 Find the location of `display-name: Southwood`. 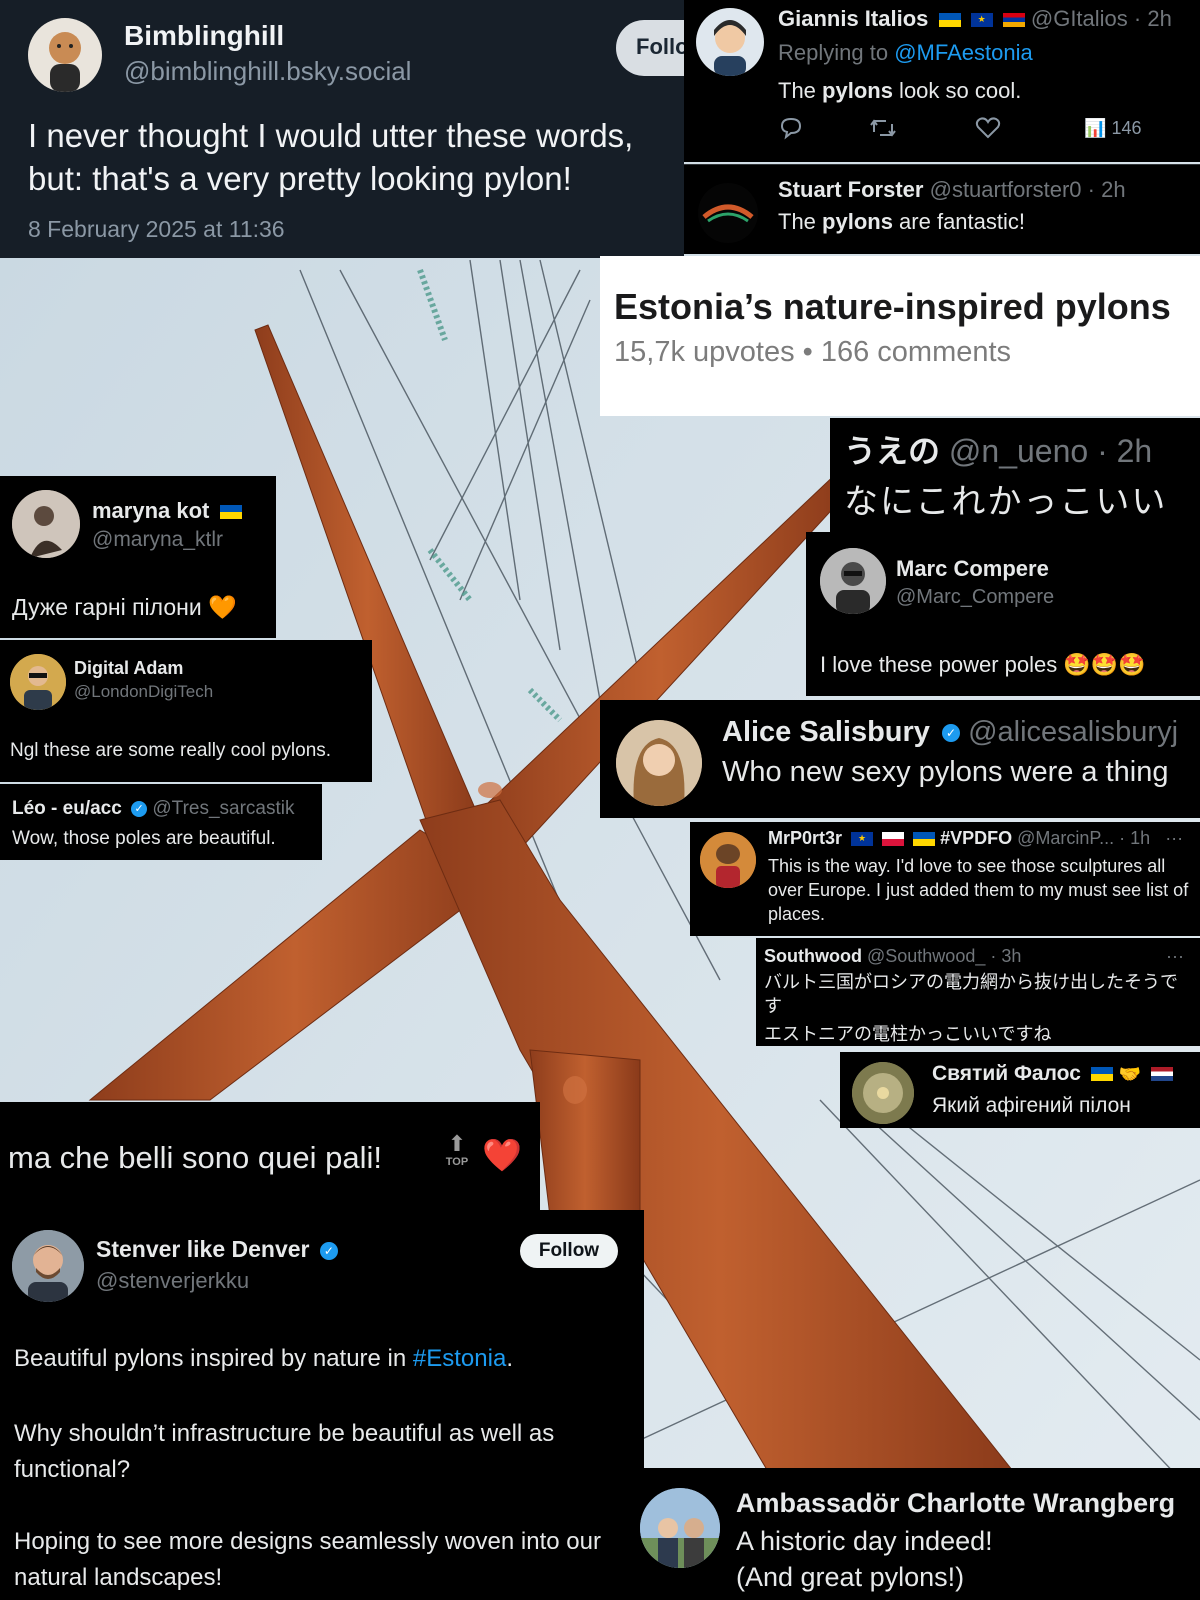

display-name: Southwood is located at coordinates (813, 956).